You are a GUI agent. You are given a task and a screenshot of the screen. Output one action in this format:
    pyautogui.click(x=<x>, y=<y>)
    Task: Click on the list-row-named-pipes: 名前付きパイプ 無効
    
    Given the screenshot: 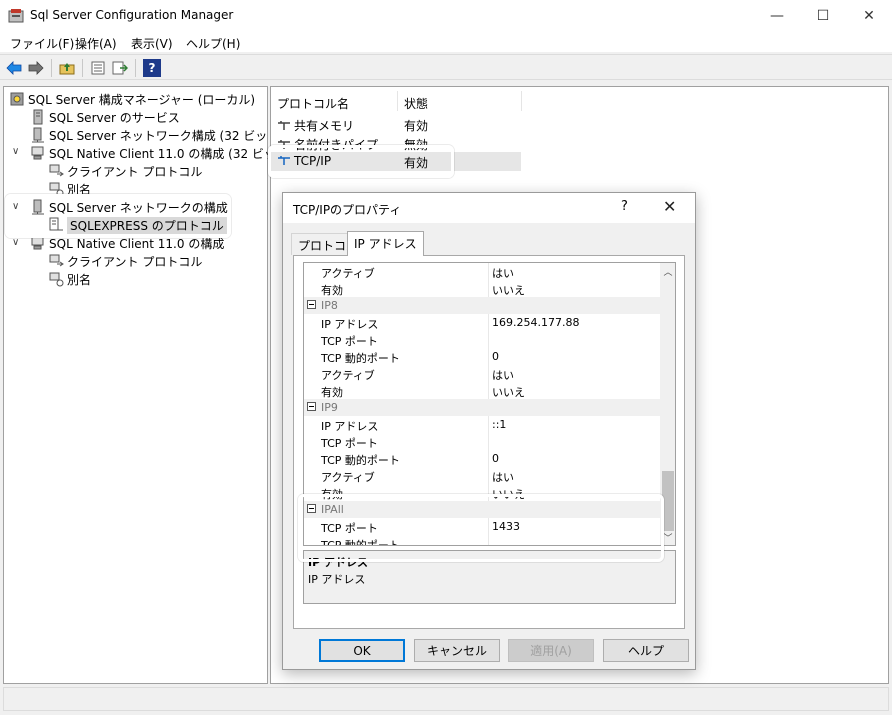 What is the action you would take?
    pyautogui.click(x=396, y=143)
    